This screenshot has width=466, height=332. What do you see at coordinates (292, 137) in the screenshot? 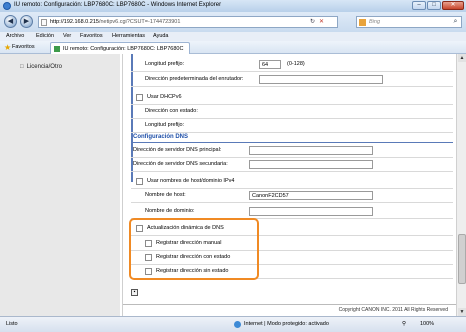
I see `dns-section-header: Configuración DNS` at bounding box center [292, 137].